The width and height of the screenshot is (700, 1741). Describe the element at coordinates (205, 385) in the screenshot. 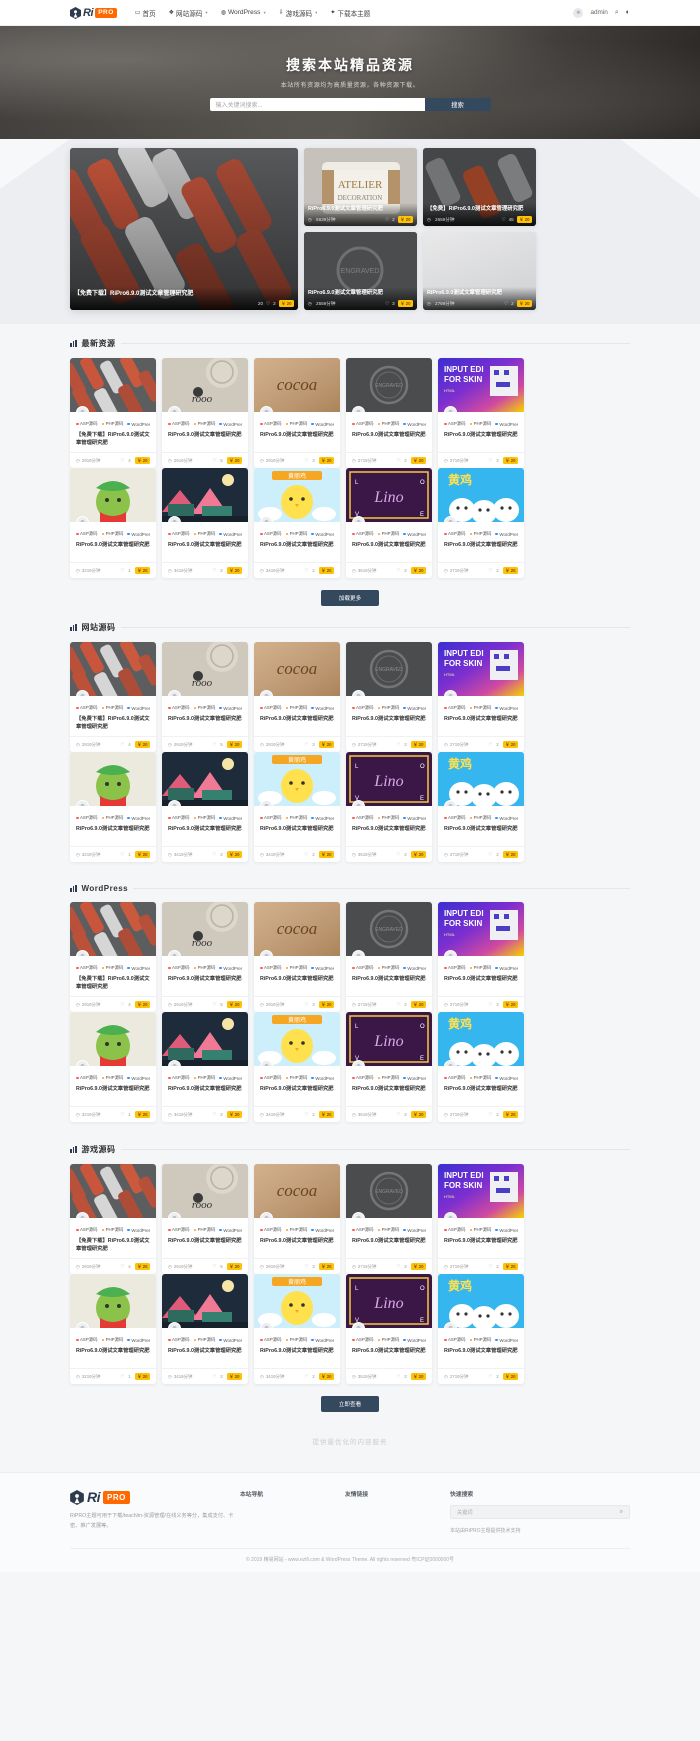

I see `card-thumbnail: rooo ☻` at that location.